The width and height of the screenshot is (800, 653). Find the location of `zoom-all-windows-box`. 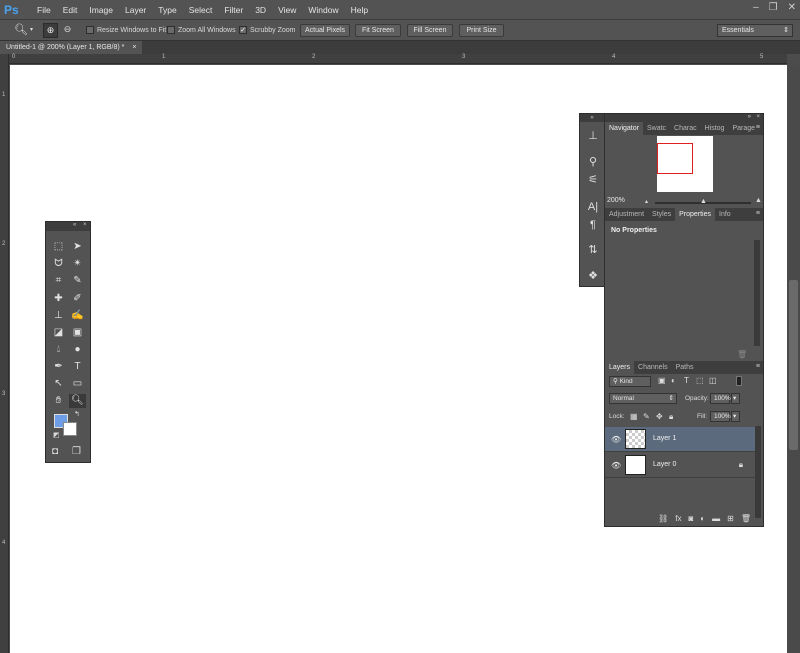

zoom-all-windows-box is located at coordinates (171, 30).